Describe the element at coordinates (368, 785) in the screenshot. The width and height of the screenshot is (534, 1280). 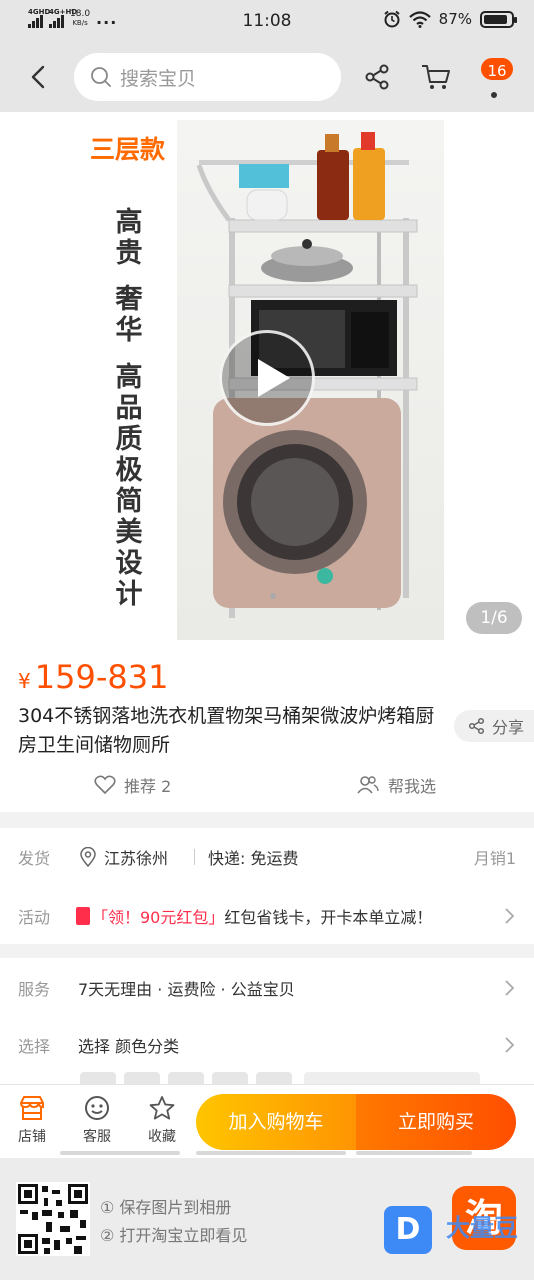
I see `people-icon` at that location.